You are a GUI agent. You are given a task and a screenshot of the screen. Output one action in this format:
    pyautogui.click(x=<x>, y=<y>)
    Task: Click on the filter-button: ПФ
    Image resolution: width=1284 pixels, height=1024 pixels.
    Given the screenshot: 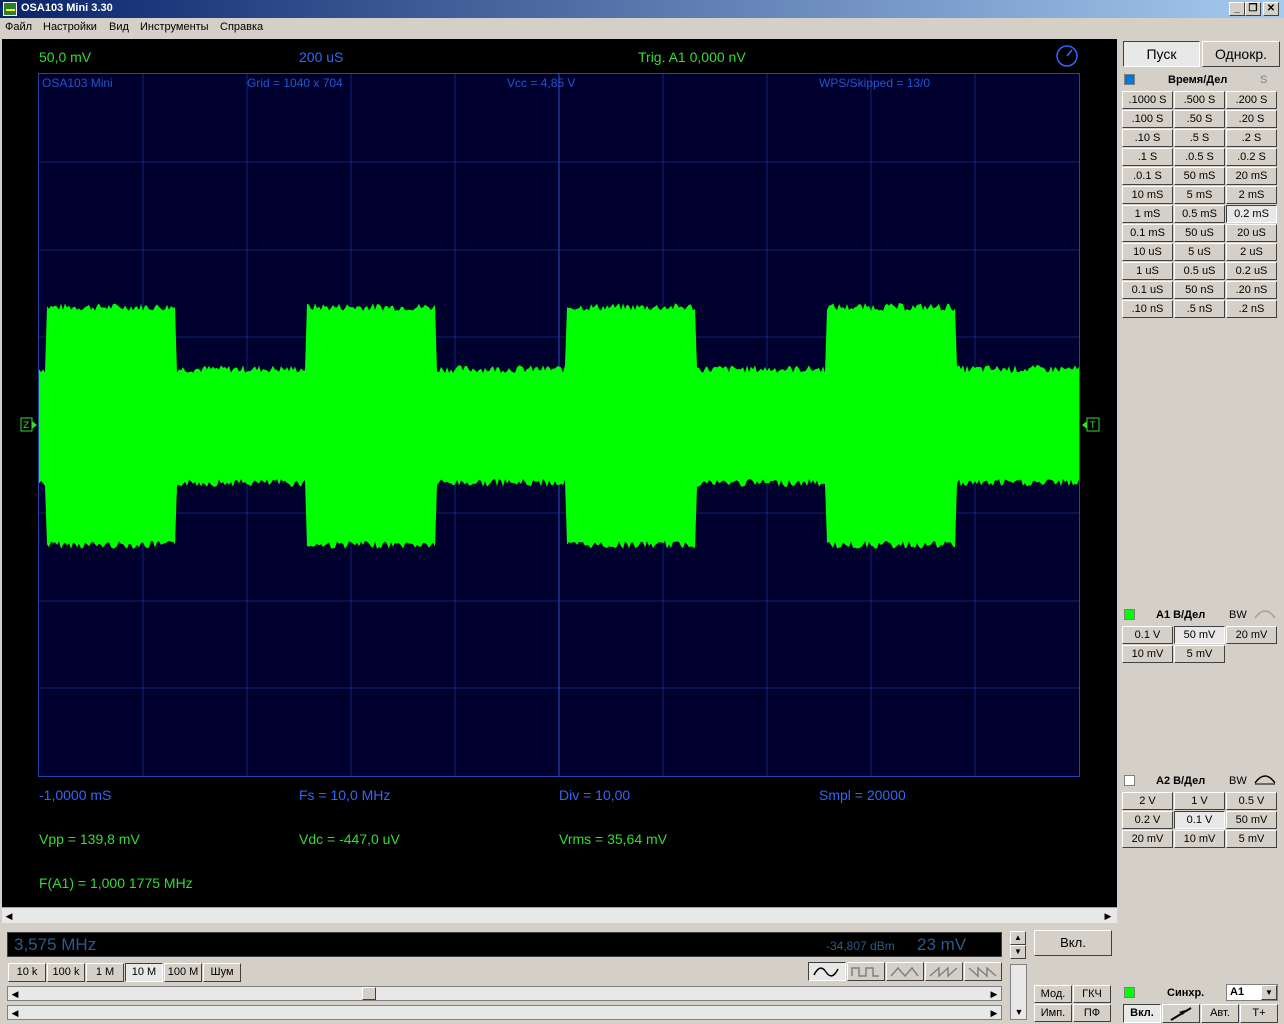 What is the action you would take?
    pyautogui.click(x=1092, y=1013)
    